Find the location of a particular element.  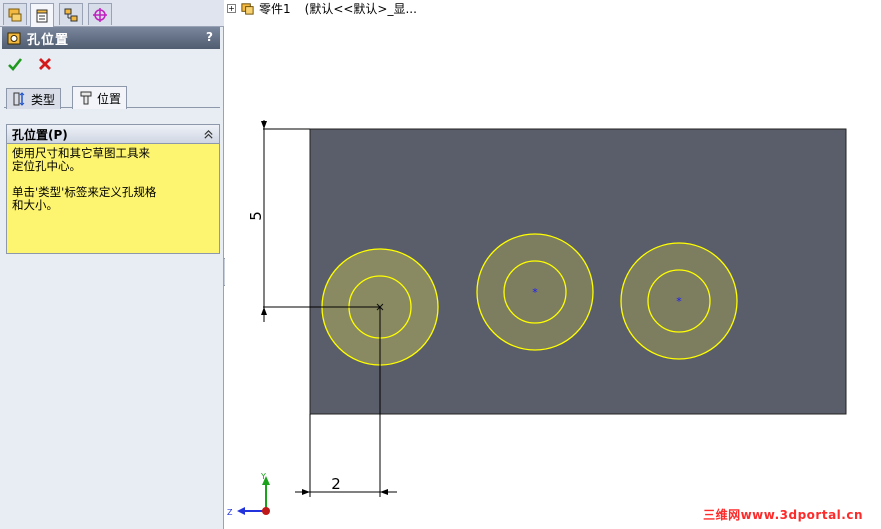

hole-type-icon is located at coordinates (19, 99).